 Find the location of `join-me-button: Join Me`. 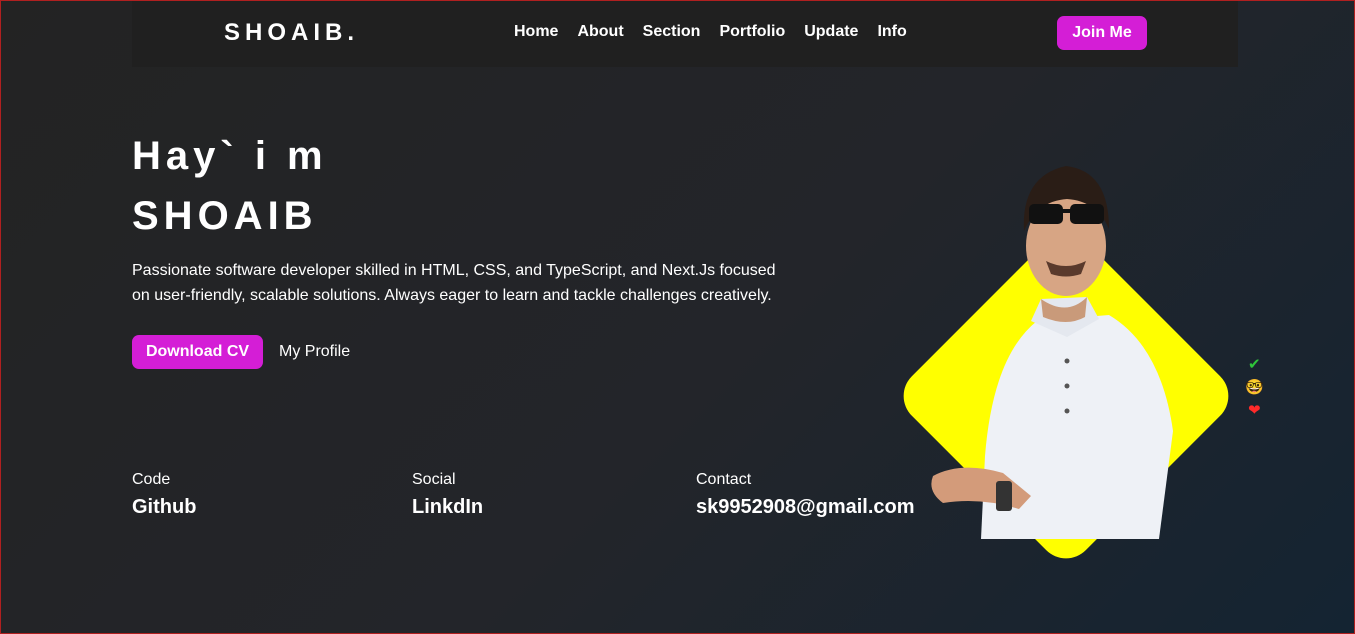

join-me-button: Join Me is located at coordinates (1102, 33).